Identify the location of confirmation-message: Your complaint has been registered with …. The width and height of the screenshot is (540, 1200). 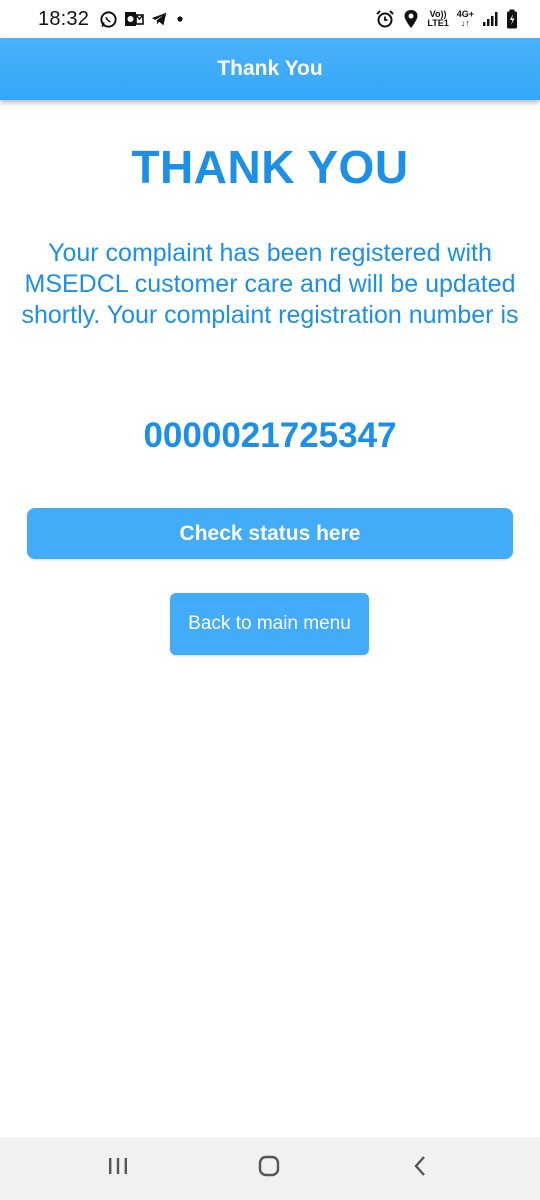
(270, 284).